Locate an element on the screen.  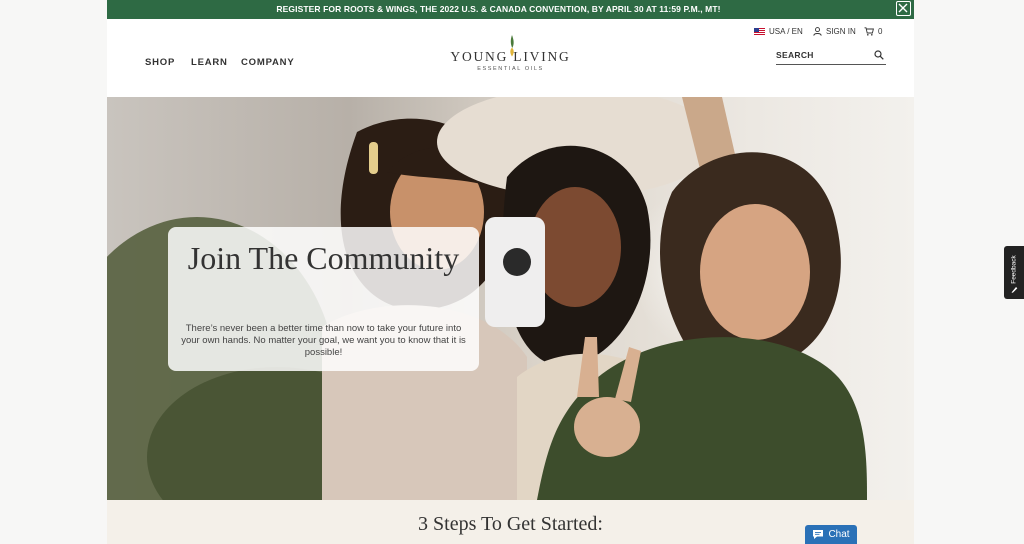
logo-wordmark: YOUNG LIVING is located at coordinates (510, 56).